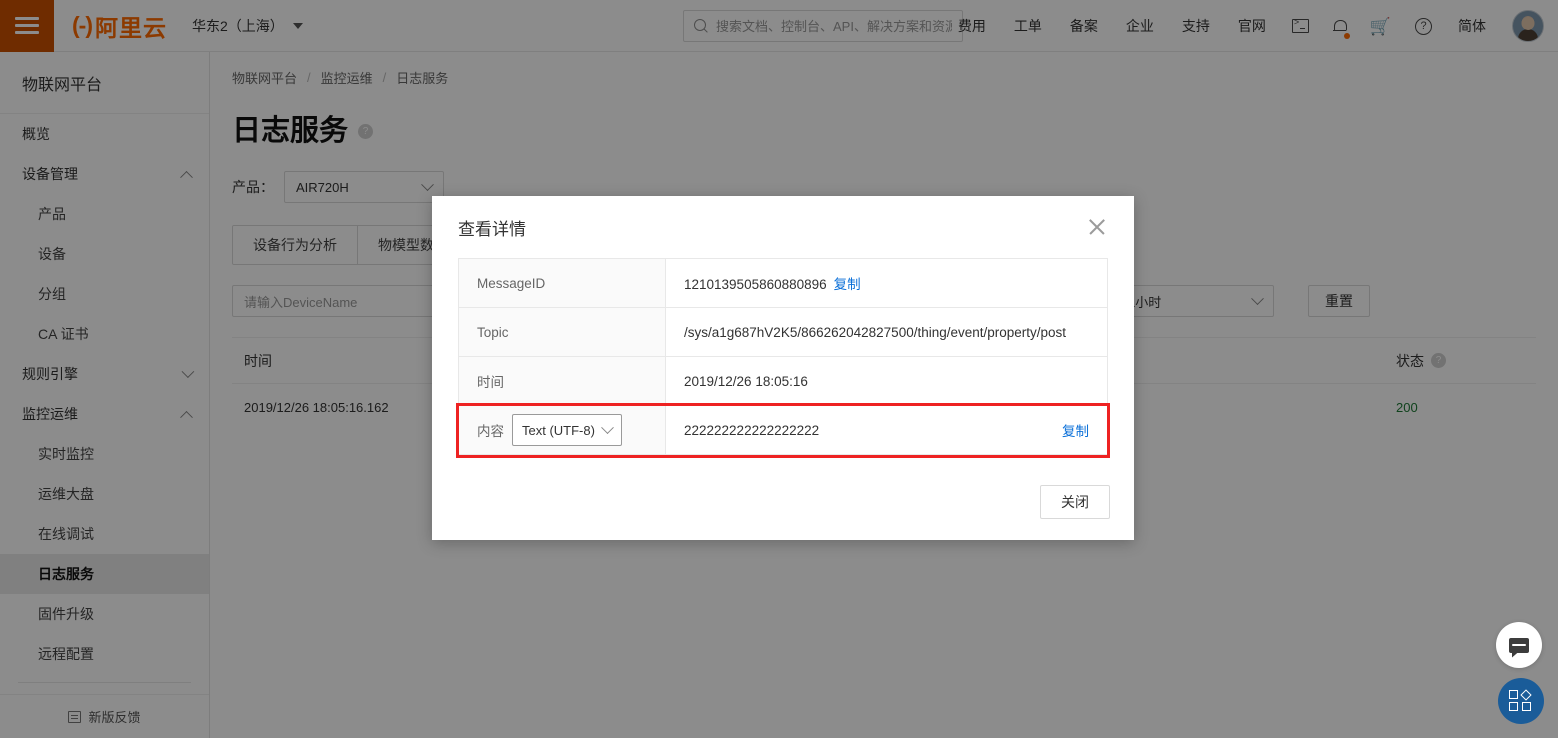  What do you see at coordinates (886, 430) in the screenshot?
I see `detail-value-wrap: 222222222222222222 复制` at bounding box center [886, 430].